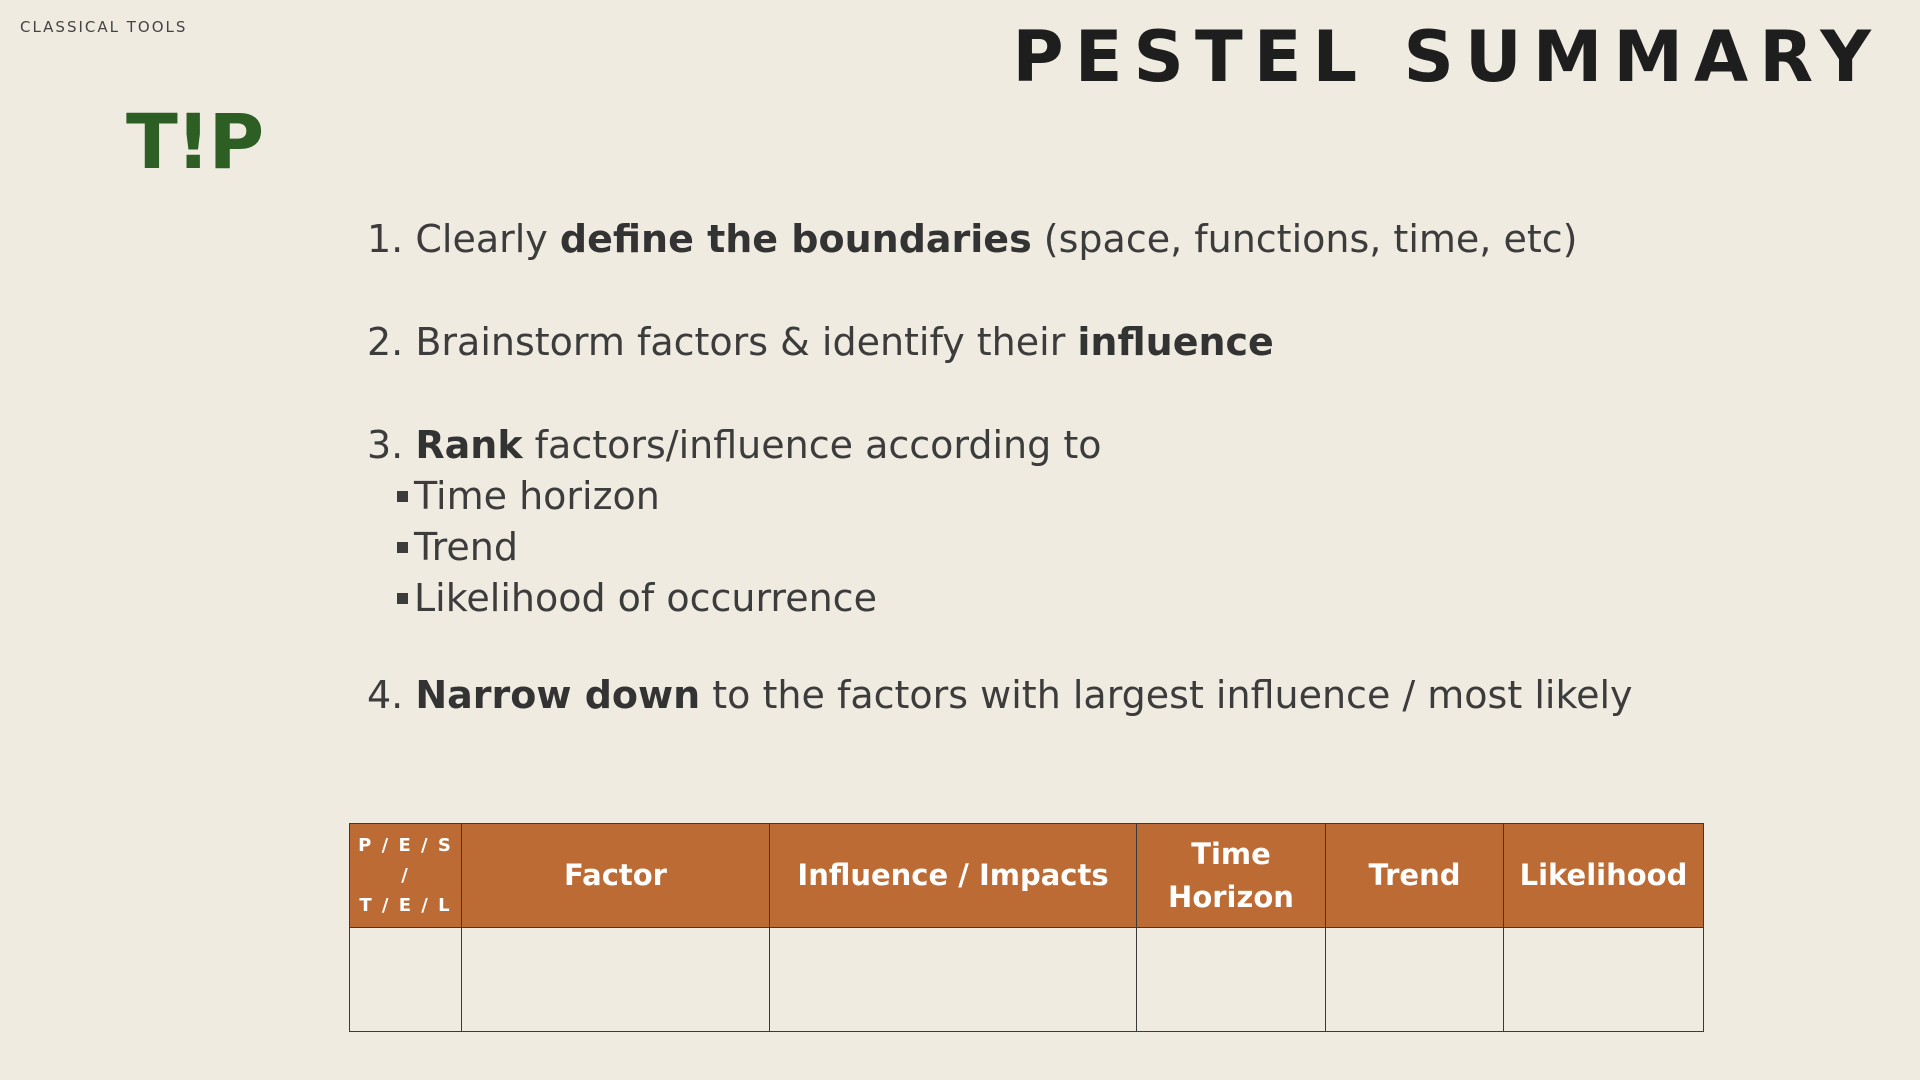 The height and width of the screenshot is (1080, 1920). What do you see at coordinates (795, 239) in the screenshot?
I see `step-1-emphasis: define the boundaries` at bounding box center [795, 239].